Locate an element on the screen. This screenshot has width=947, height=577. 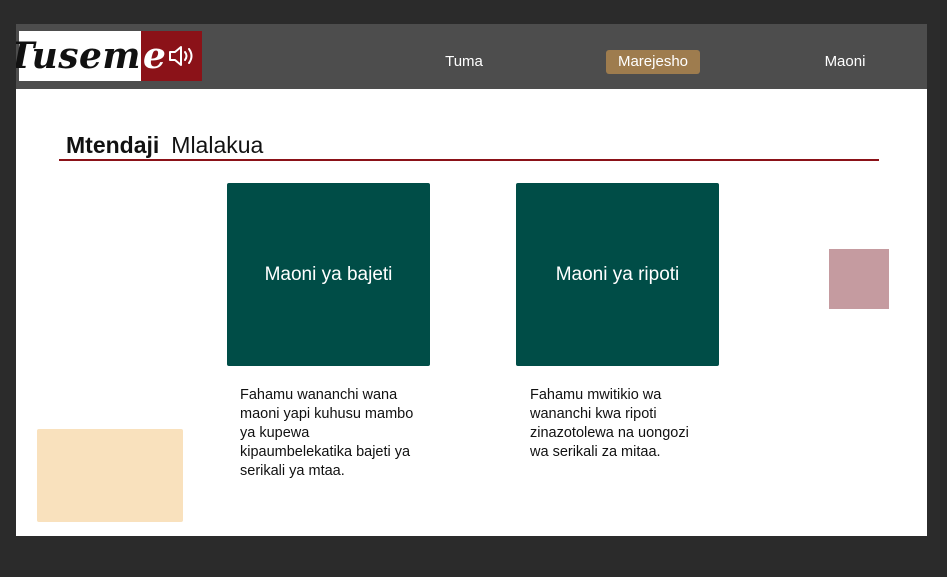
nav-maoni: Maoni is located at coordinates (845, 62).